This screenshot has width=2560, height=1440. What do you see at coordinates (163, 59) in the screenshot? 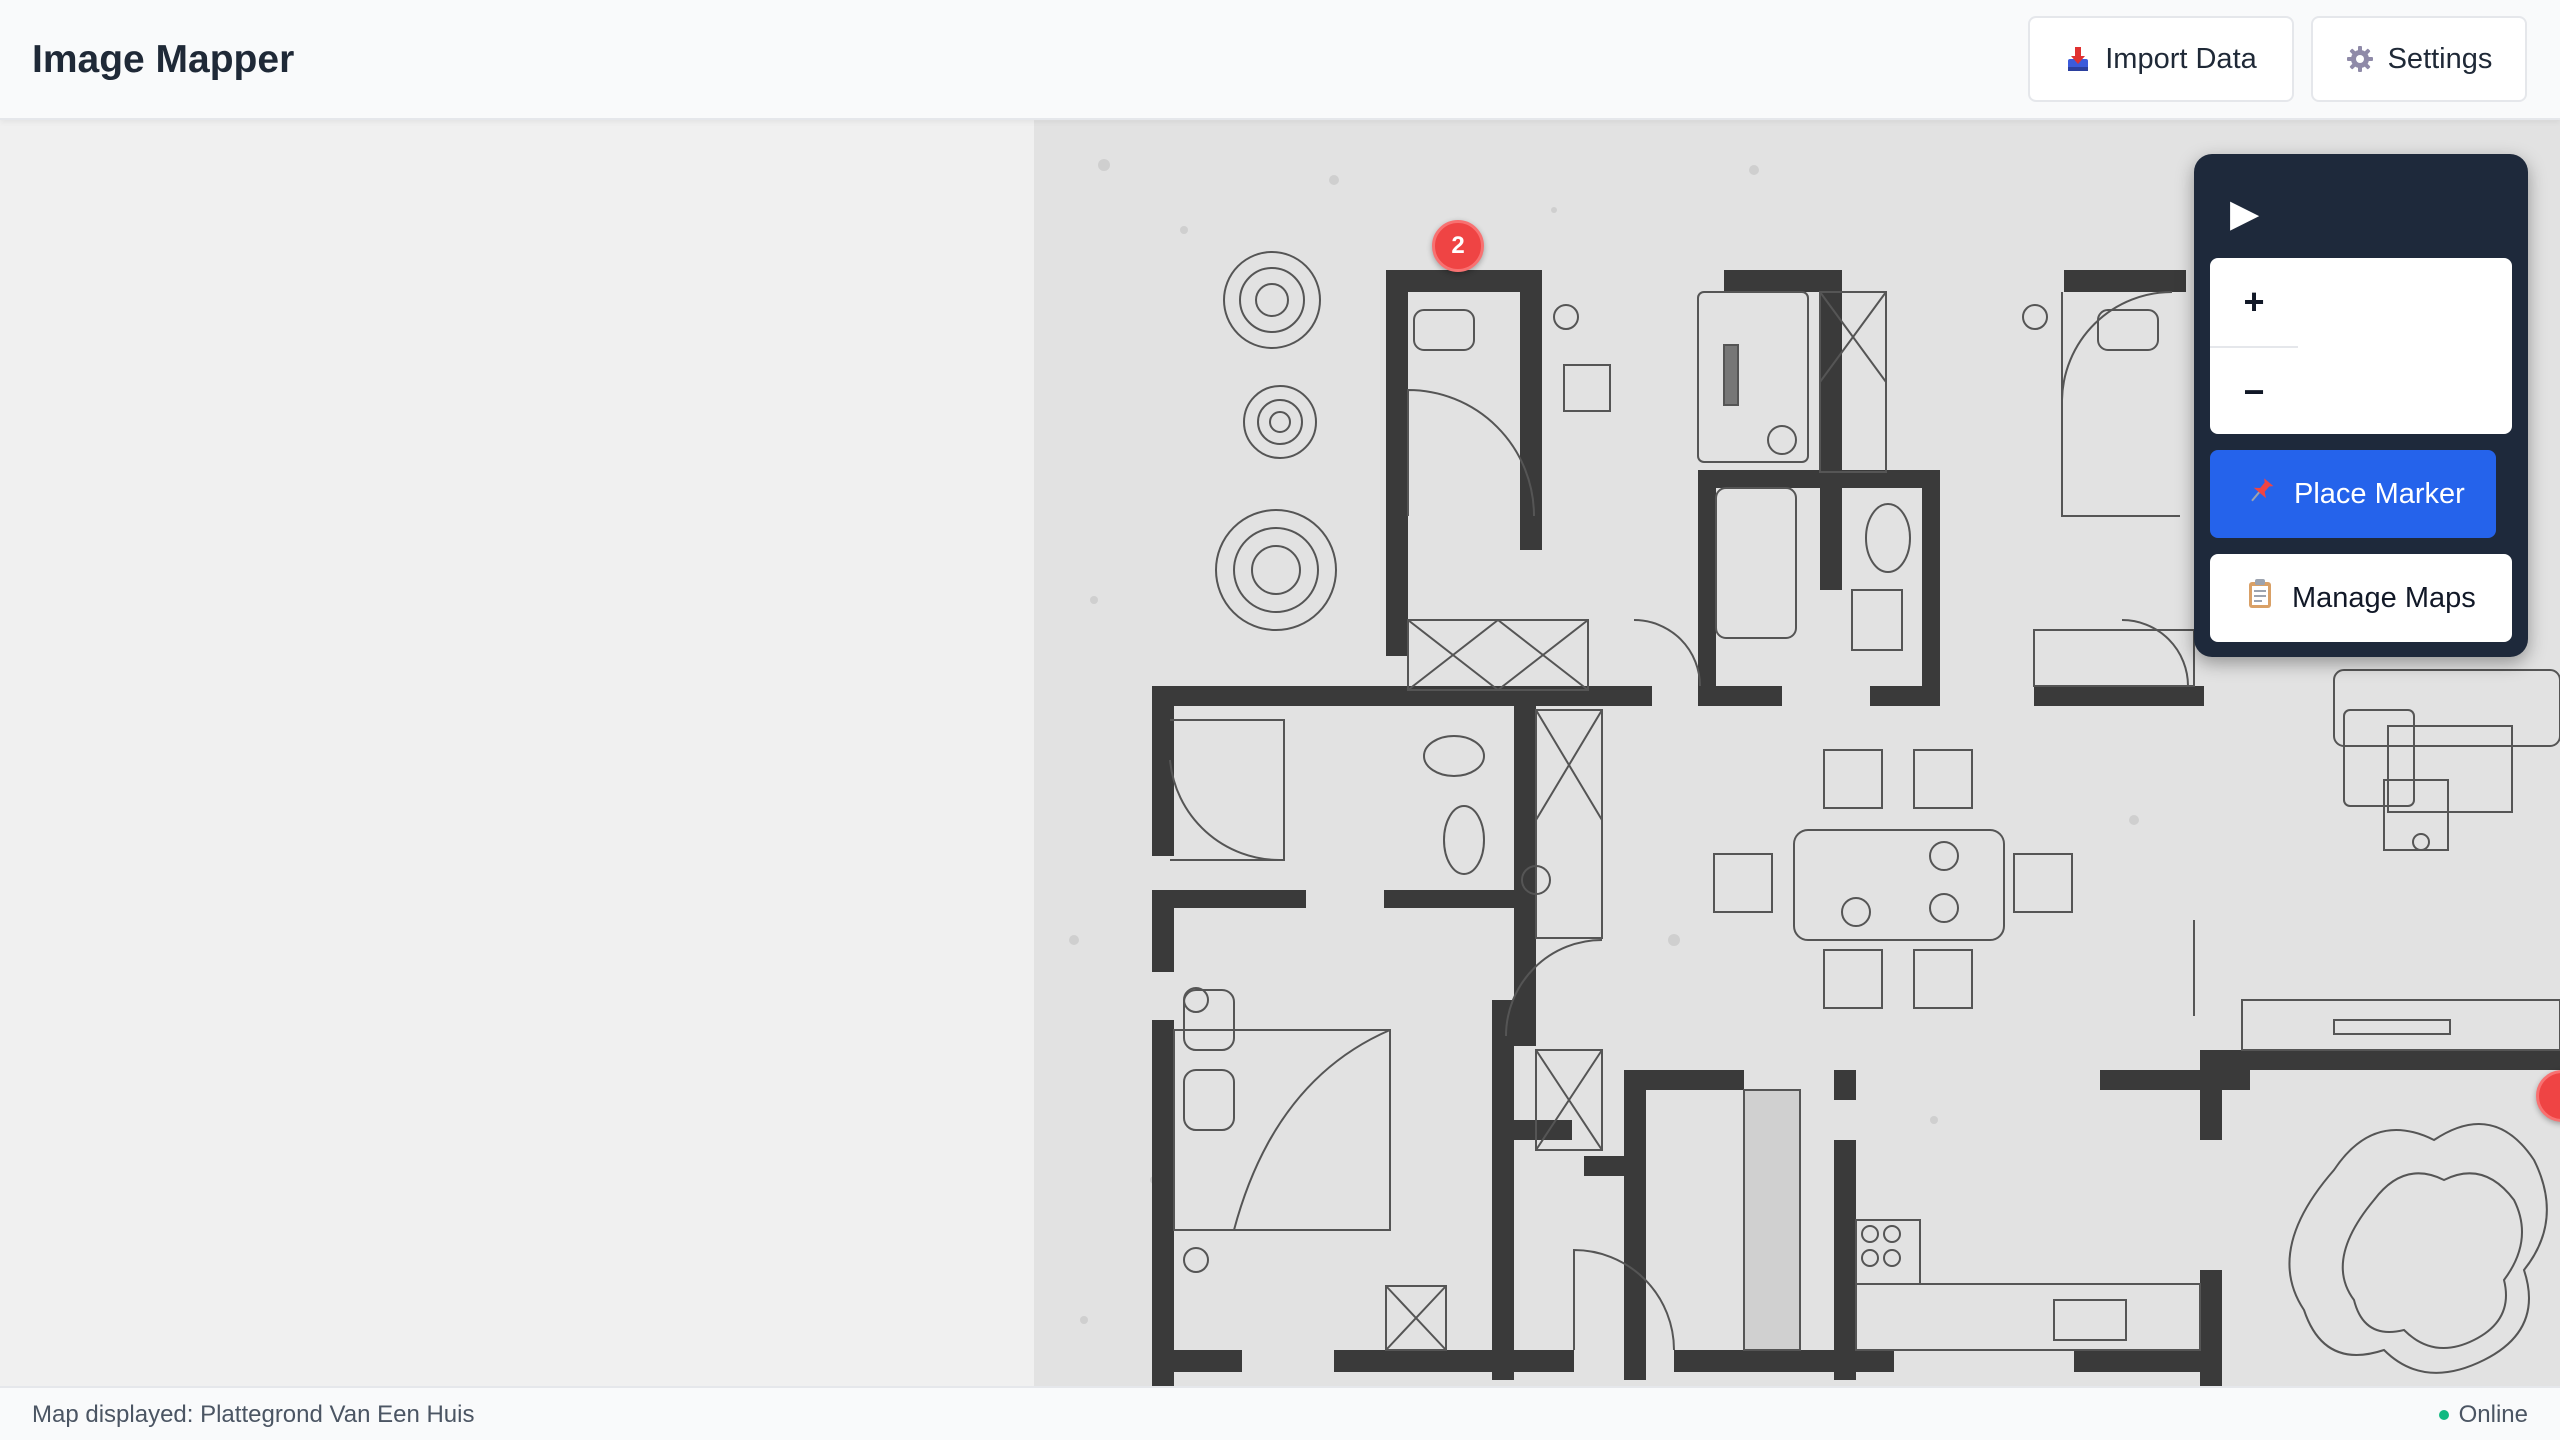
I see `app-title: Image Mapper` at bounding box center [163, 59].